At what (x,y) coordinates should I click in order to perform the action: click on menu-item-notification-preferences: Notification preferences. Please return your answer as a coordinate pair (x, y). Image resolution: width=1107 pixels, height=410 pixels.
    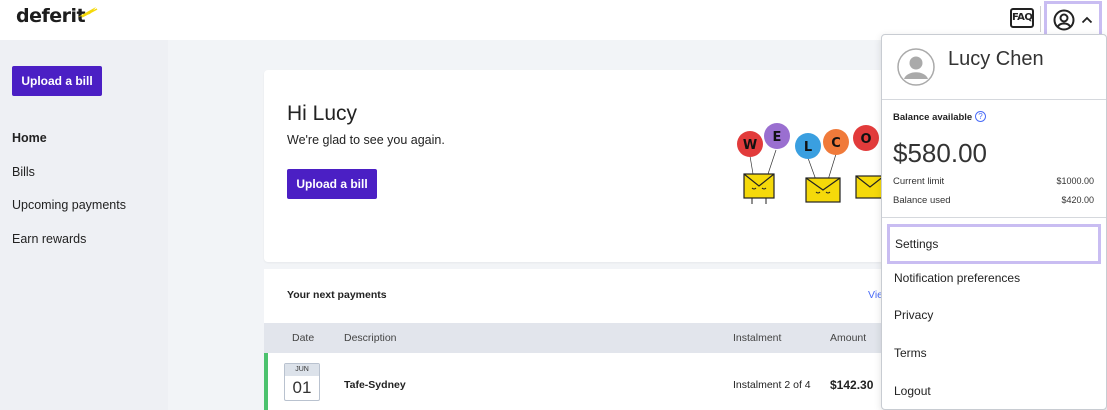
    Looking at the image, I should click on (957, 278).